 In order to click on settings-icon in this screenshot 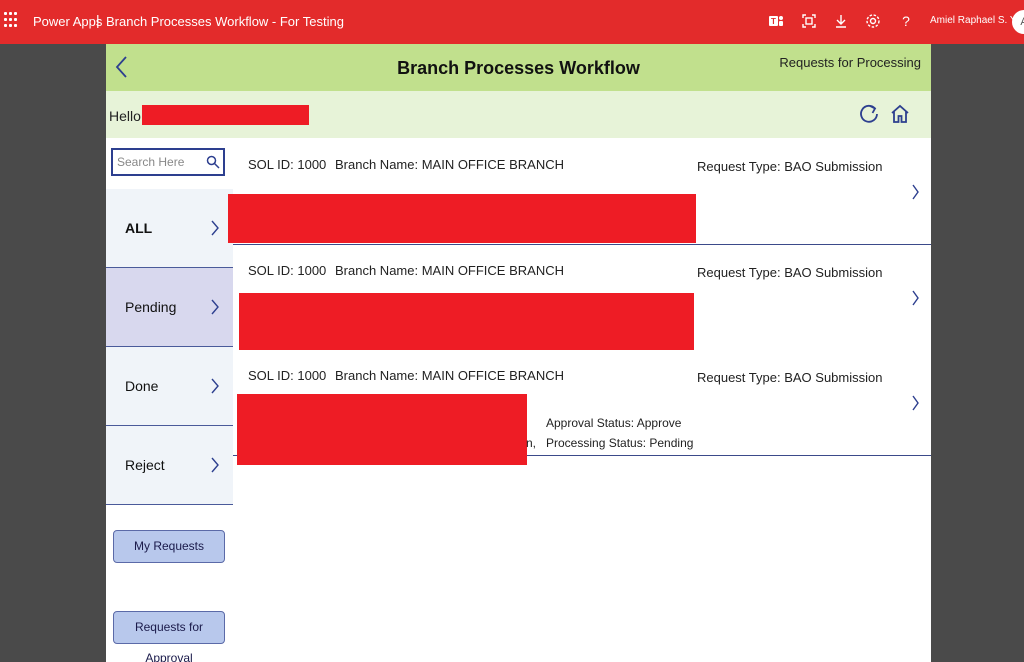, I will do `click(873, 21)`.